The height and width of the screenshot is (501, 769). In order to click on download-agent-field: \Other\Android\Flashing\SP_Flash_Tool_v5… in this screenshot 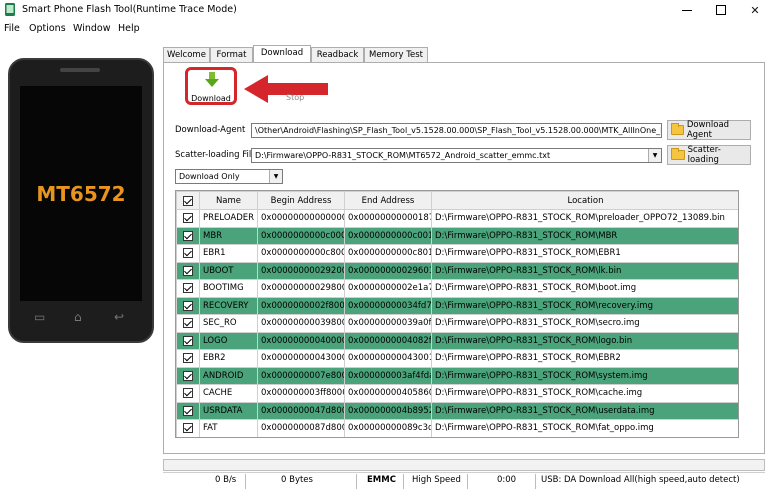, I will do `click(456, 130)`.